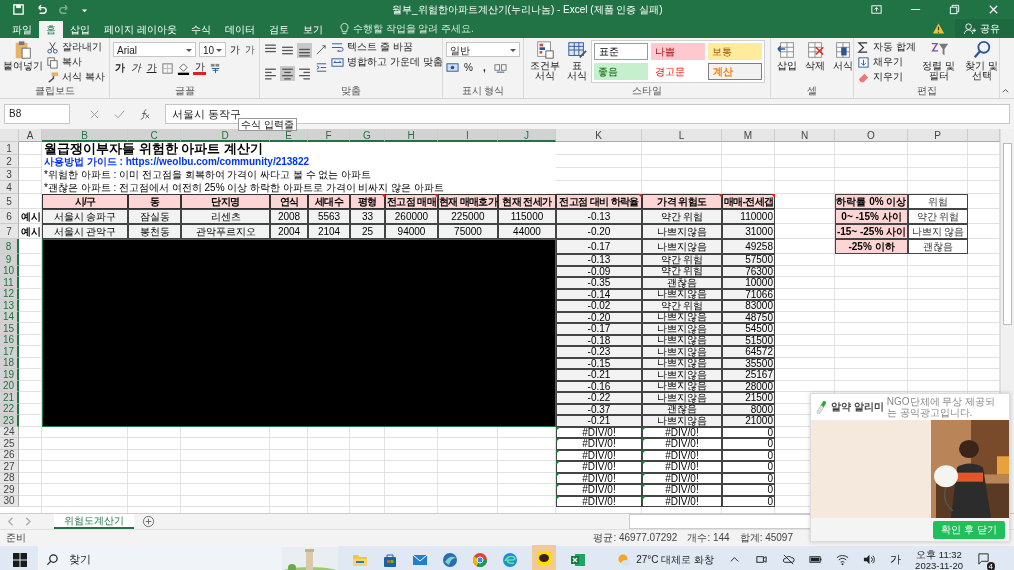 The height and width of the screenshot is (570, 1014). Describe the element at coordinates (278, 29) in the screenshot. I see `ribbon-tab: 검토` at that location.